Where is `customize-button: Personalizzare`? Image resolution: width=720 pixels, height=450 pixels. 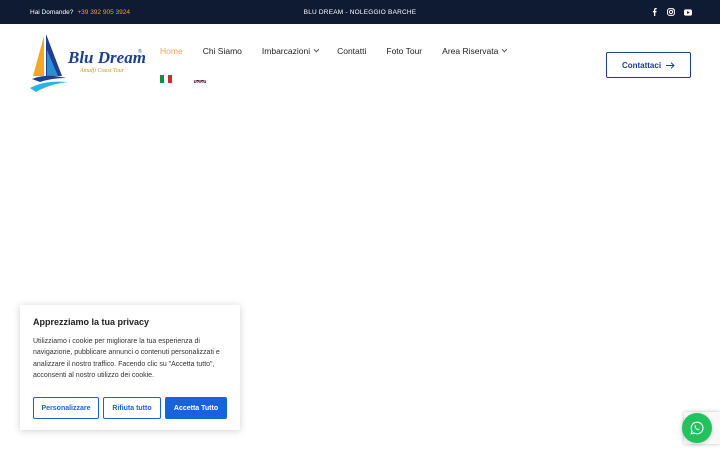
customize-button: Personalizzare is located at coordinates (66, 408).